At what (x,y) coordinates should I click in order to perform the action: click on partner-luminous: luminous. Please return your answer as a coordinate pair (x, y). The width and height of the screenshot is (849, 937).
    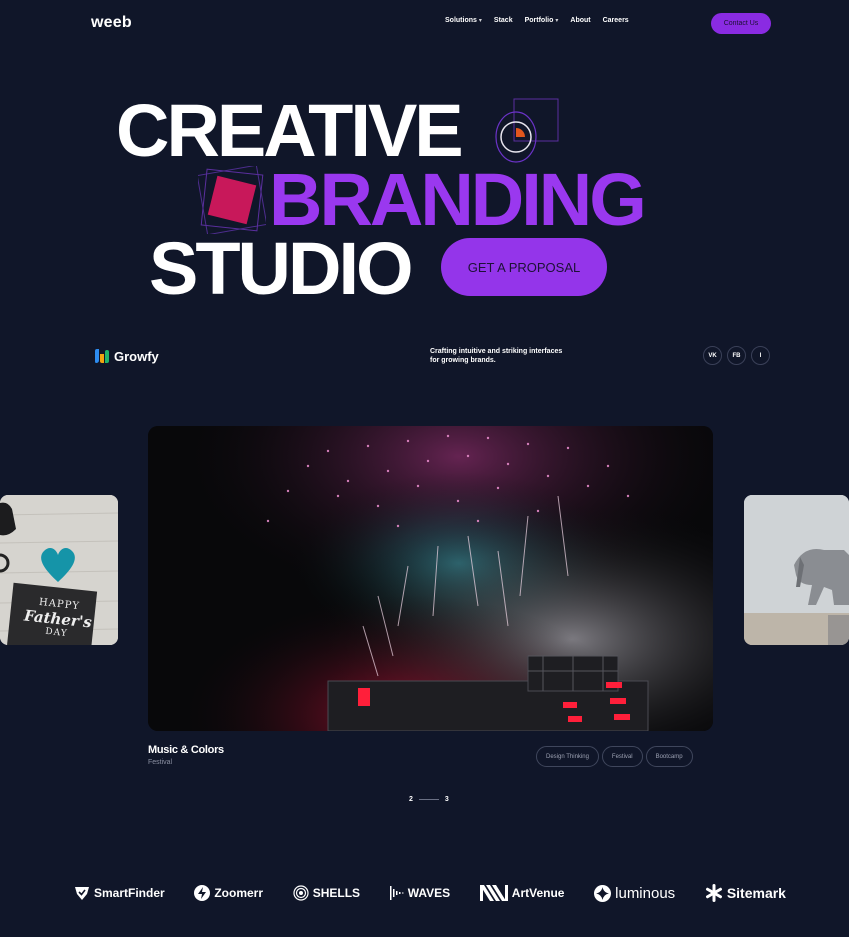
    Looking at the image, I should click on (635, 893).